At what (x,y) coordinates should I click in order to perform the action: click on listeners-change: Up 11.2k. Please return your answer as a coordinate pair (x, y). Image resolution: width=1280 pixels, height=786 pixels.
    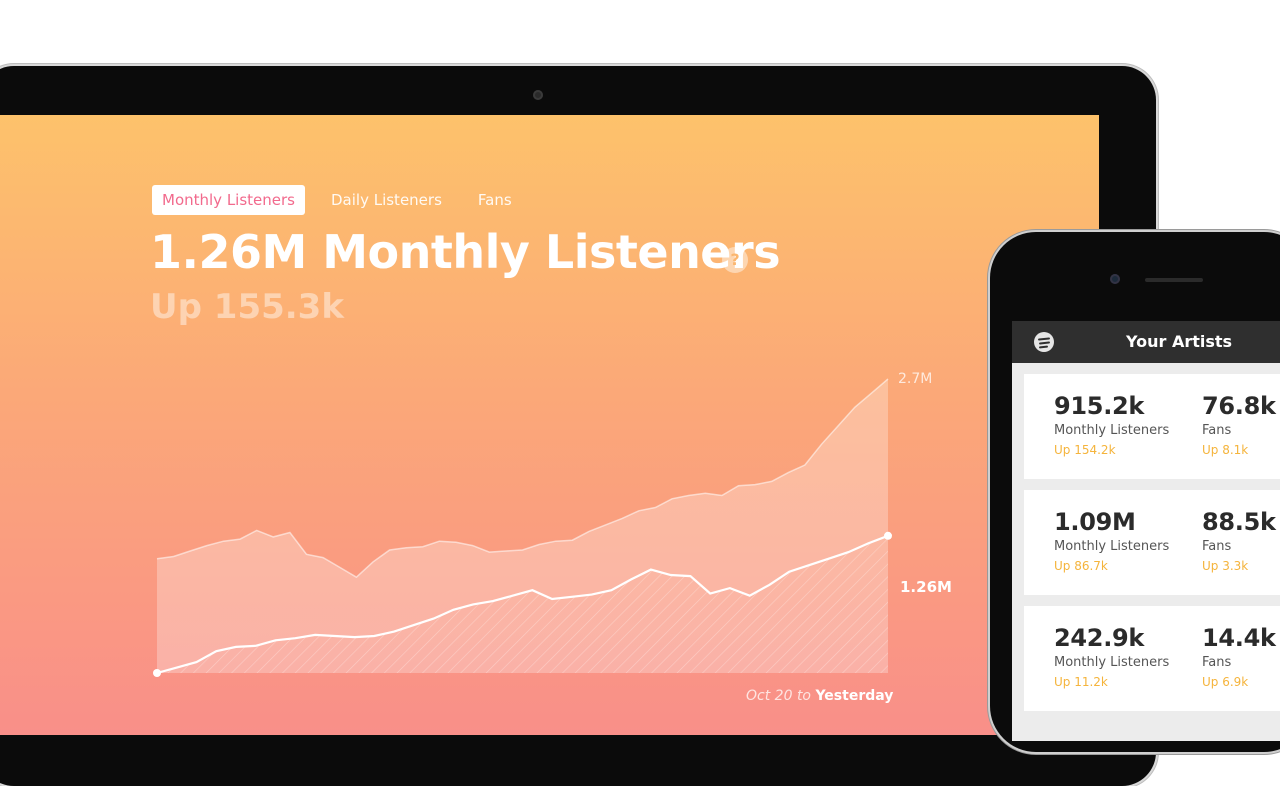
    Looking at the image, I should click on (1081, 682).